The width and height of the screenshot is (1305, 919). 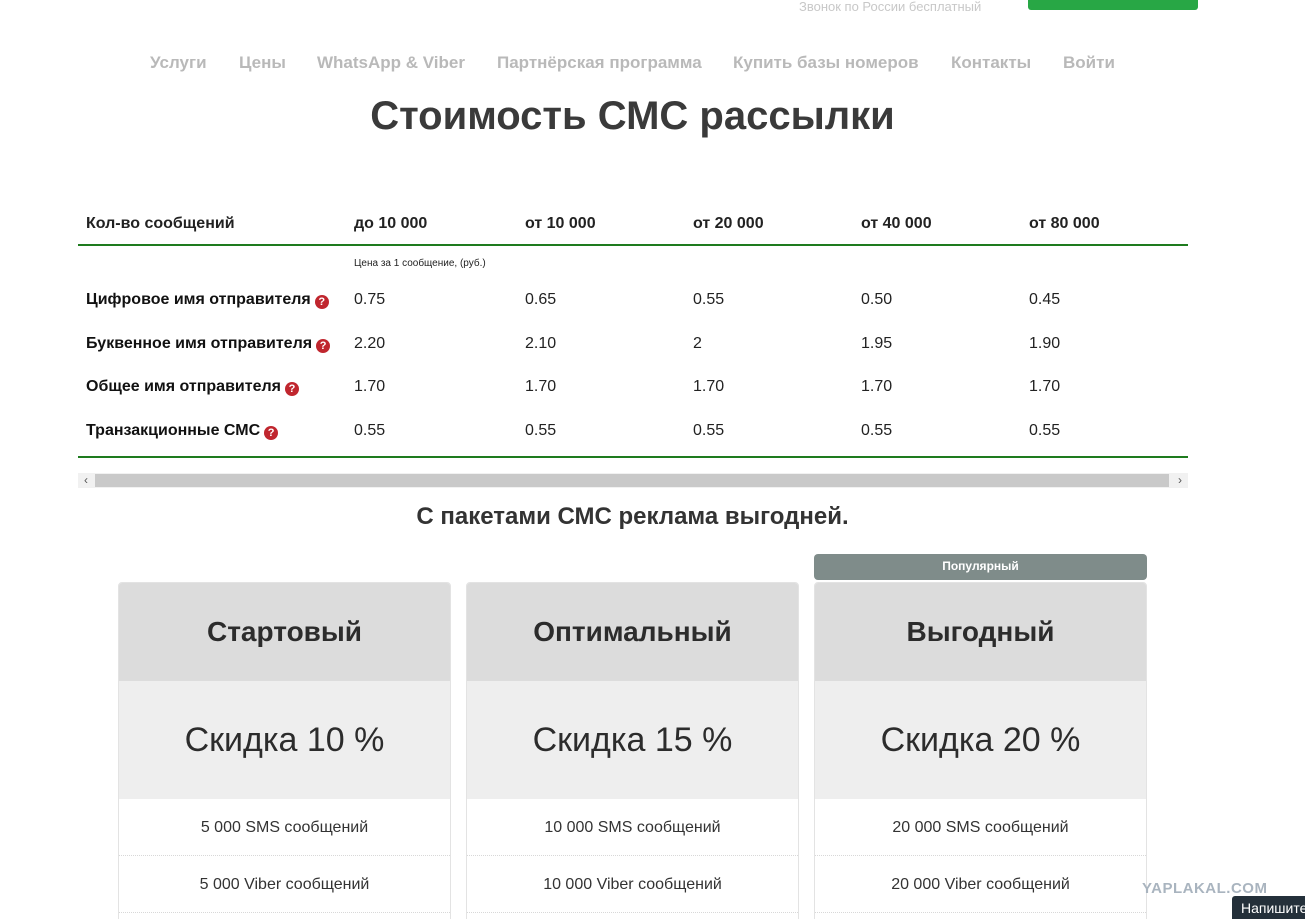 What do you see at coordinates (632, 827) in the screenshot?
I see `plan-feature: 10 000 SMS сообщений` at bounding box center [632, 827].